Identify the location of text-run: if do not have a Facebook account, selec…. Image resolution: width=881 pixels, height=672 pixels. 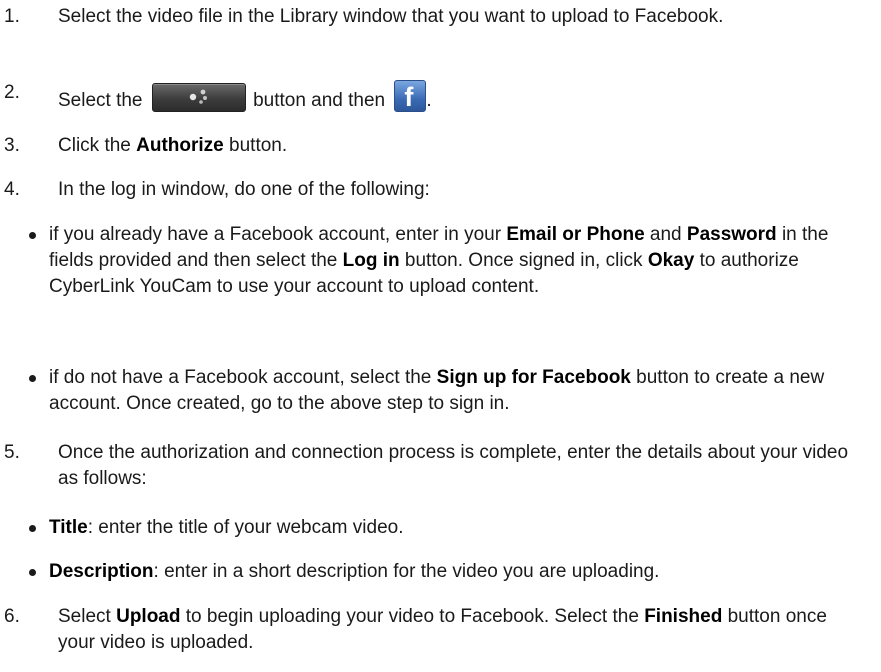
(243, 377).